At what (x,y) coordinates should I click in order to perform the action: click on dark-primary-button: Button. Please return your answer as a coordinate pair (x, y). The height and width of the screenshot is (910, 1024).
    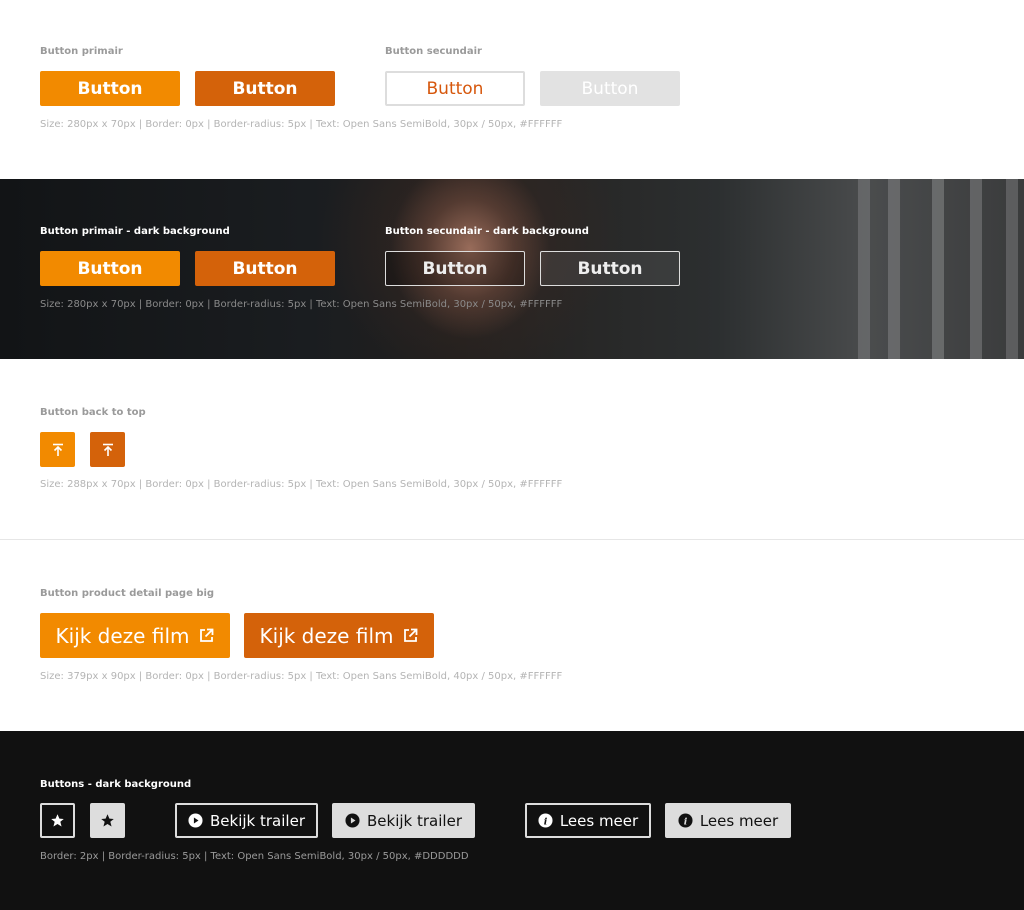
    Looking at the image, I should click on (110, 268).